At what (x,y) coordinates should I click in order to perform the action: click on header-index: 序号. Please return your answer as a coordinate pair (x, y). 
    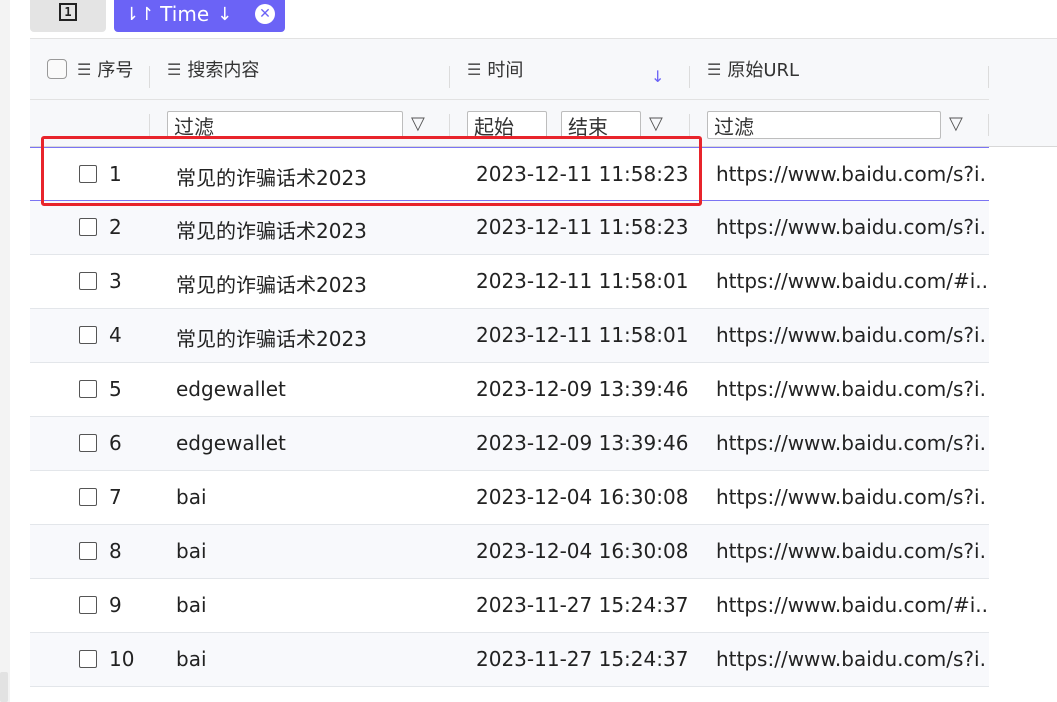
    Looking at the image, I should click on (115, 69).